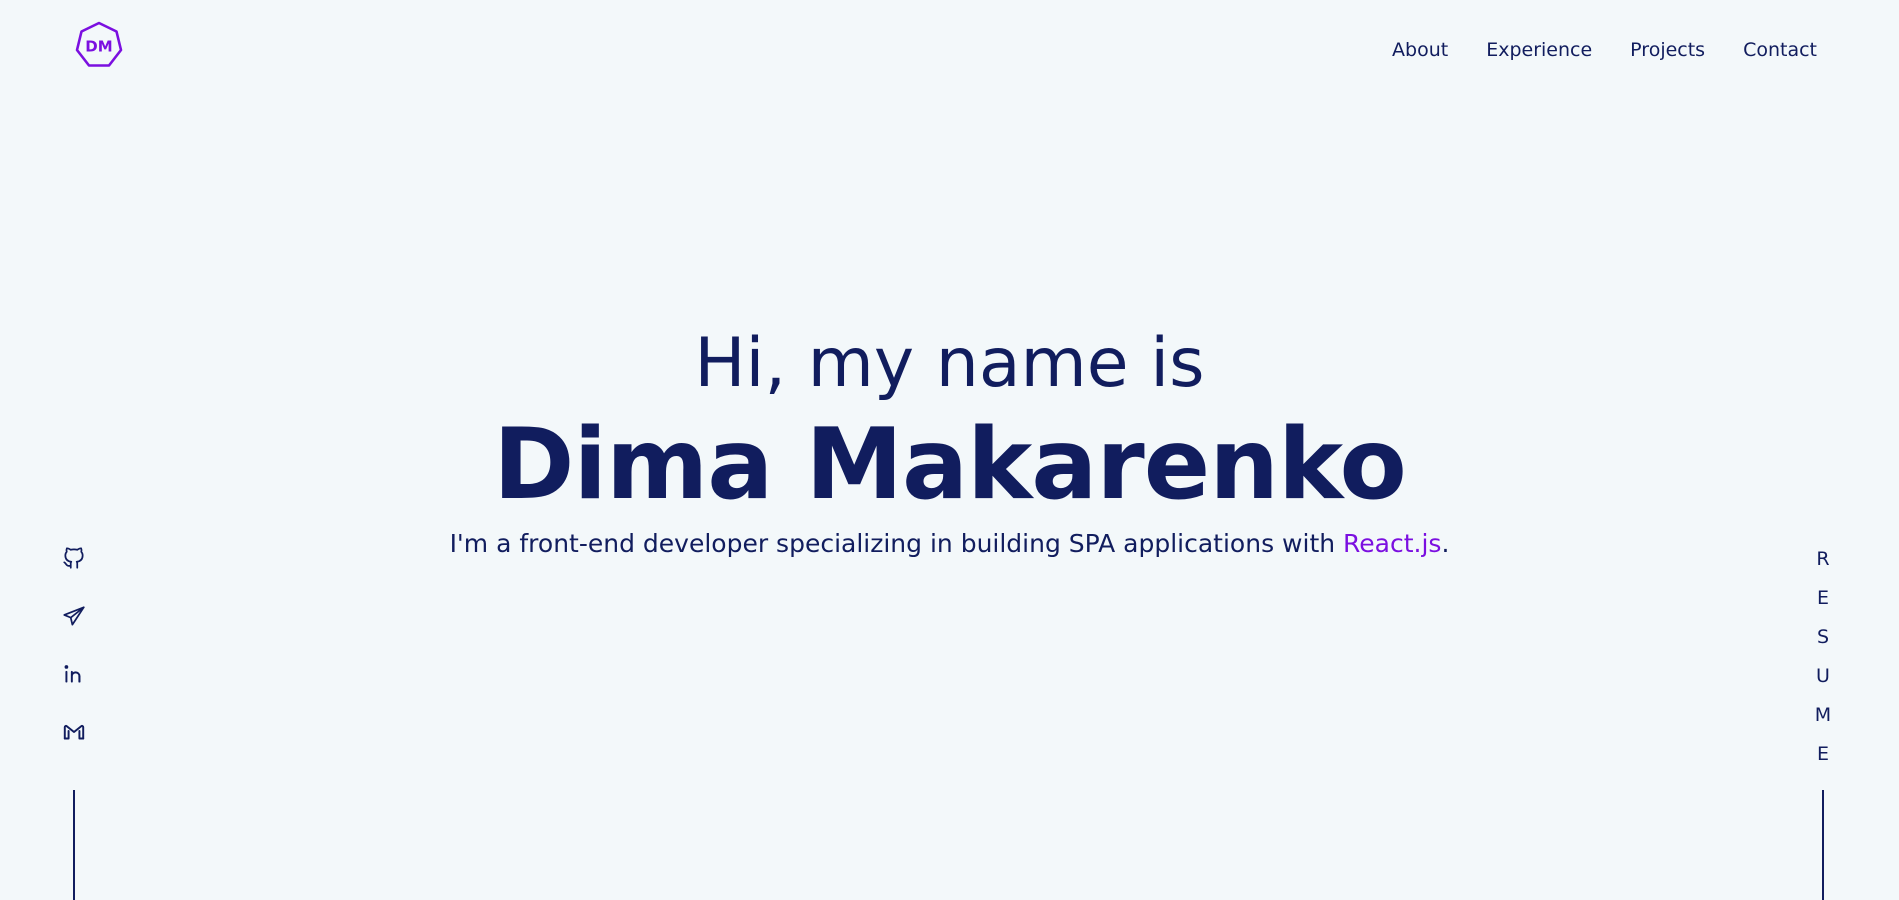  Describe the element at coordinates (1823, 715) in the screenshot. I see `resume-letter: M` at that location.